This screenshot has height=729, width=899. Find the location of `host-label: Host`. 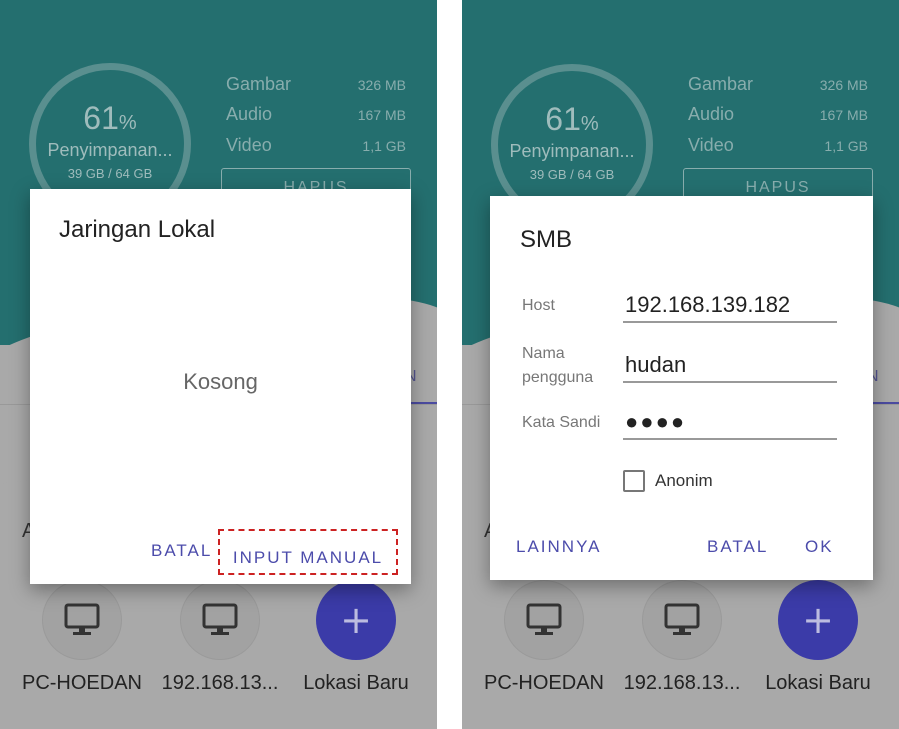

host-label: Host is located at coordinates (538, 305).